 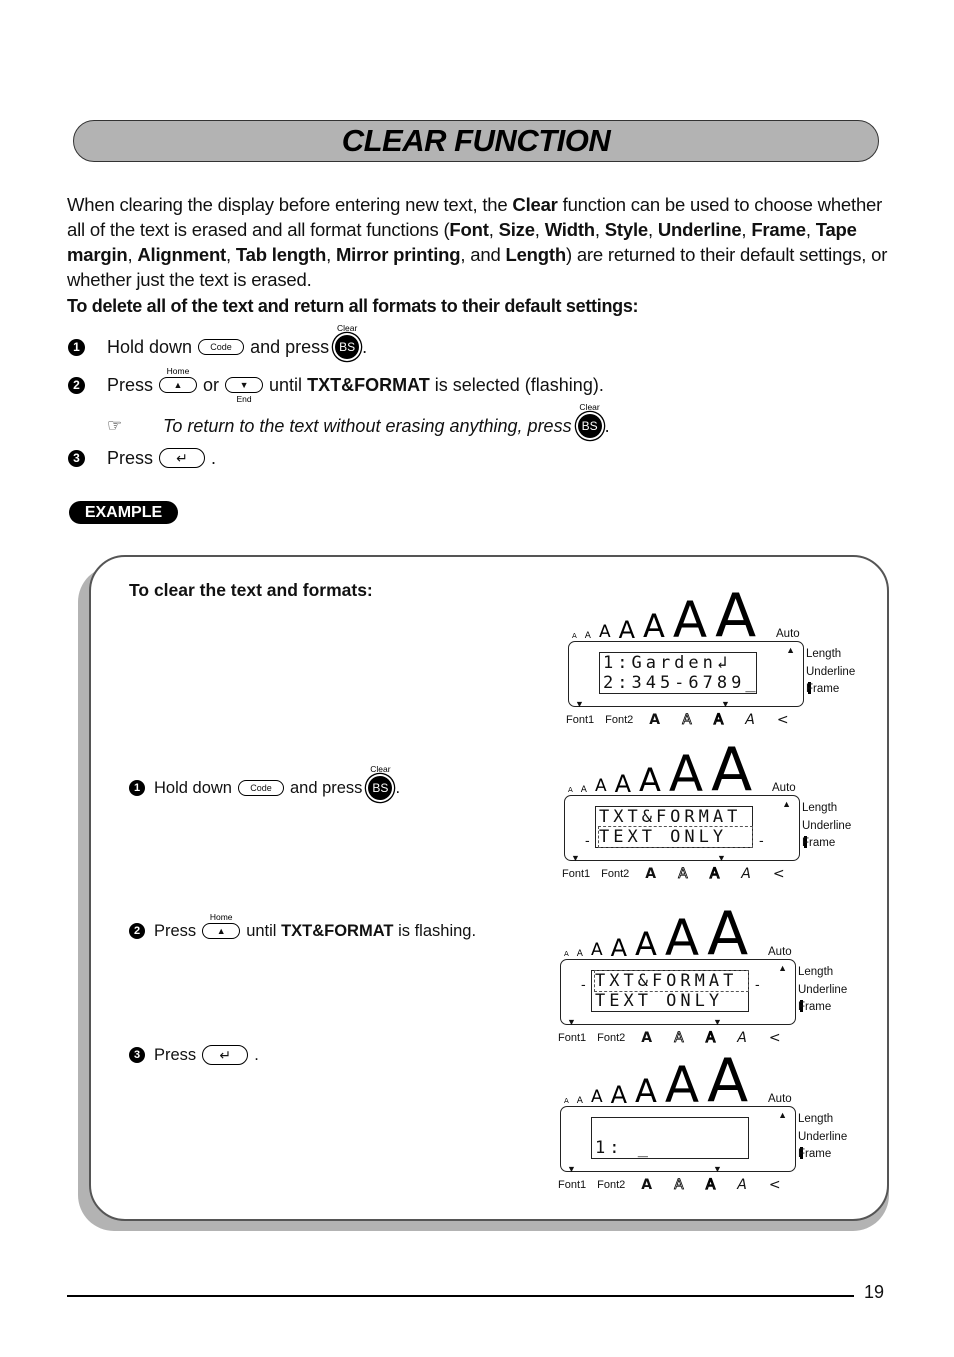 What do you see at coordinates (535, 254) in the screenshot?
I see `intro-bold-term: Length` at bounding box center [535, 254].